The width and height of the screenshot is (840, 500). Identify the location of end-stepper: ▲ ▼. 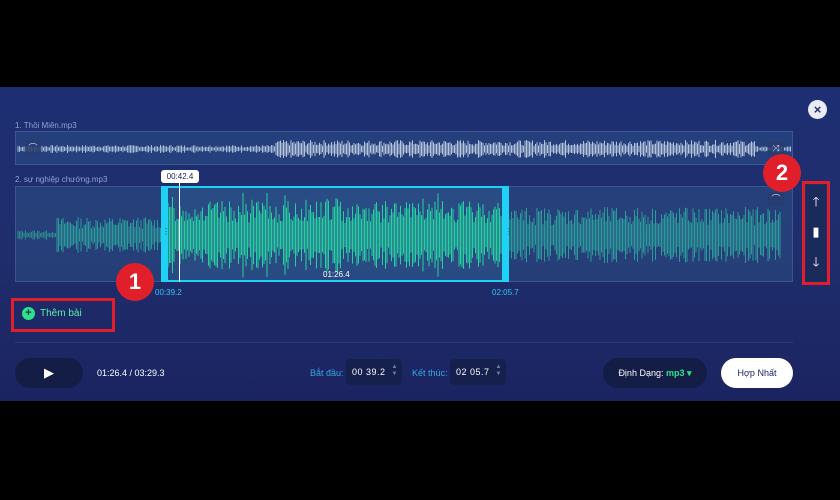
(499, 371).